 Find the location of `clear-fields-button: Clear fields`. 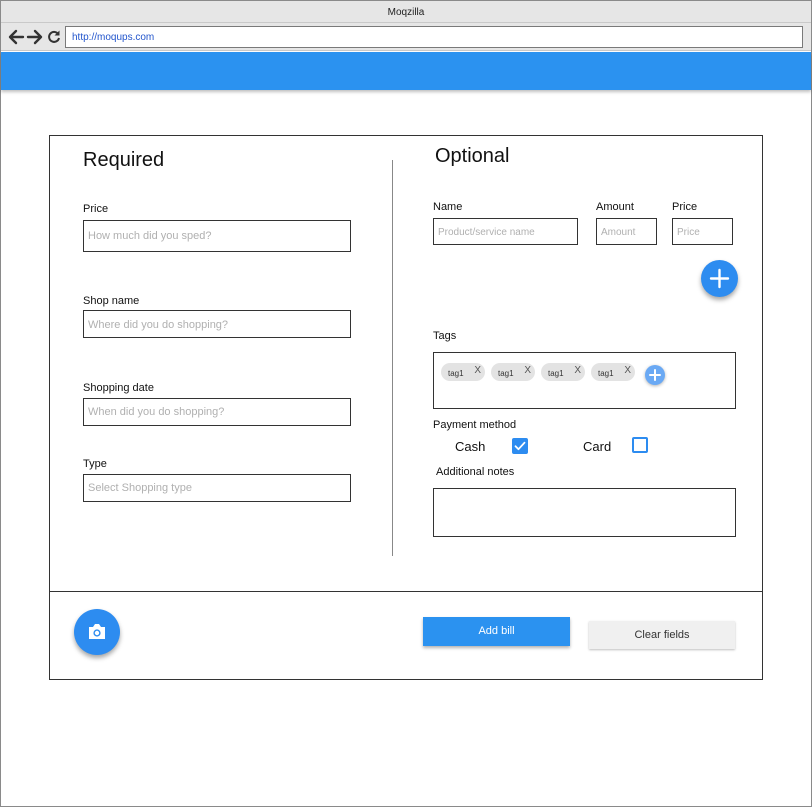

clear-fields-button: Clear fields is located at coordinates (662, 635).